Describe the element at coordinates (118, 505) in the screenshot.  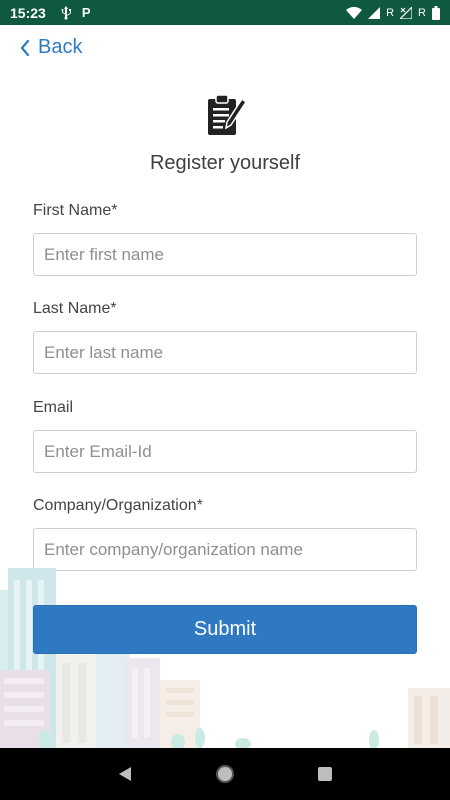
I see `company-label: Company/Organization*` at that location.